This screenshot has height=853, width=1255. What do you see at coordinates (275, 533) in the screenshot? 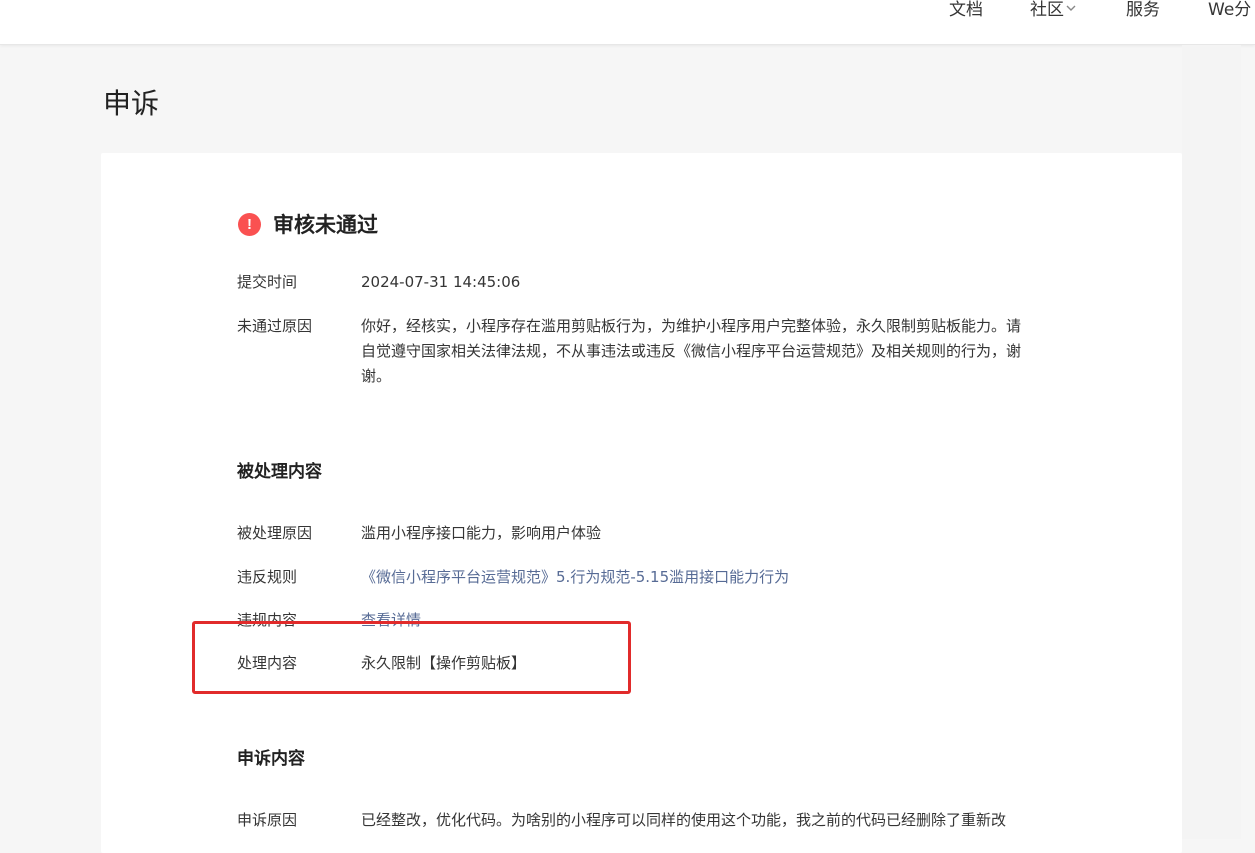
I see `processed-reason-label: 被处理原因` at bounding box center [275, 533].